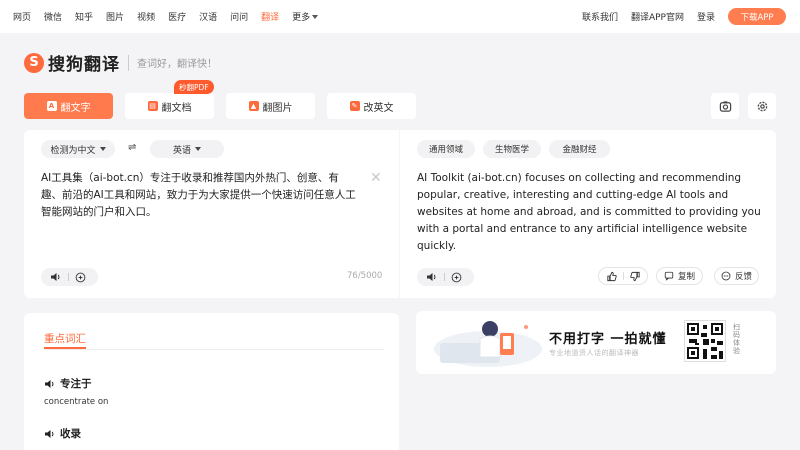 The height and width of the screenshot is (450, 800). What do you see at coordinates (736, 339) in the screenshot?
I see `qr-label: 扫码体验` at bounding box center [736, 339].